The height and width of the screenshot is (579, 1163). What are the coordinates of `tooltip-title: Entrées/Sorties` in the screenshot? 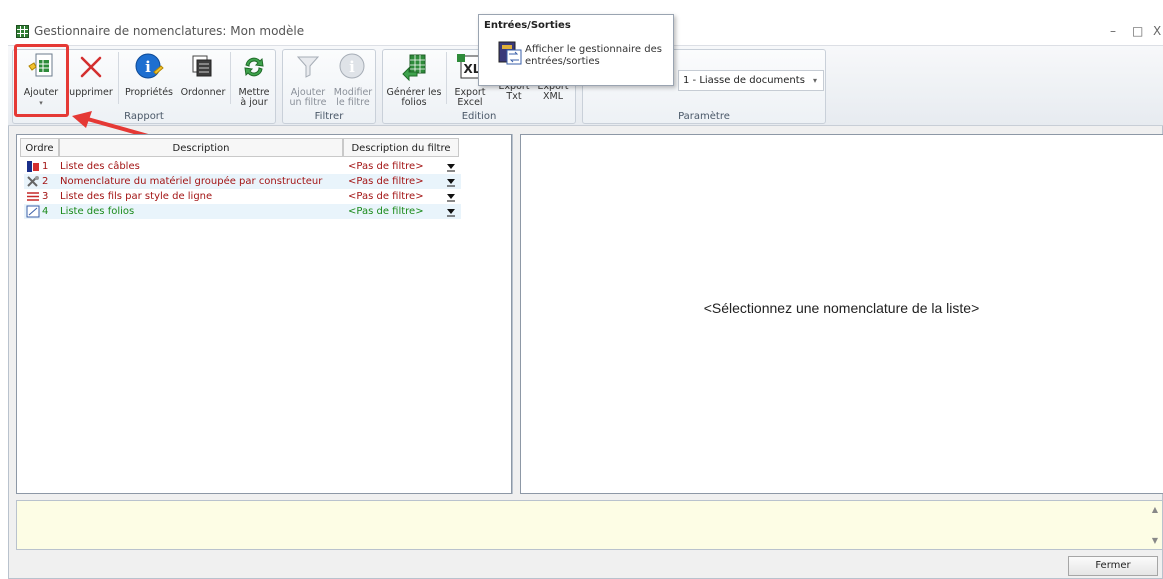 It's located at (527, 25).